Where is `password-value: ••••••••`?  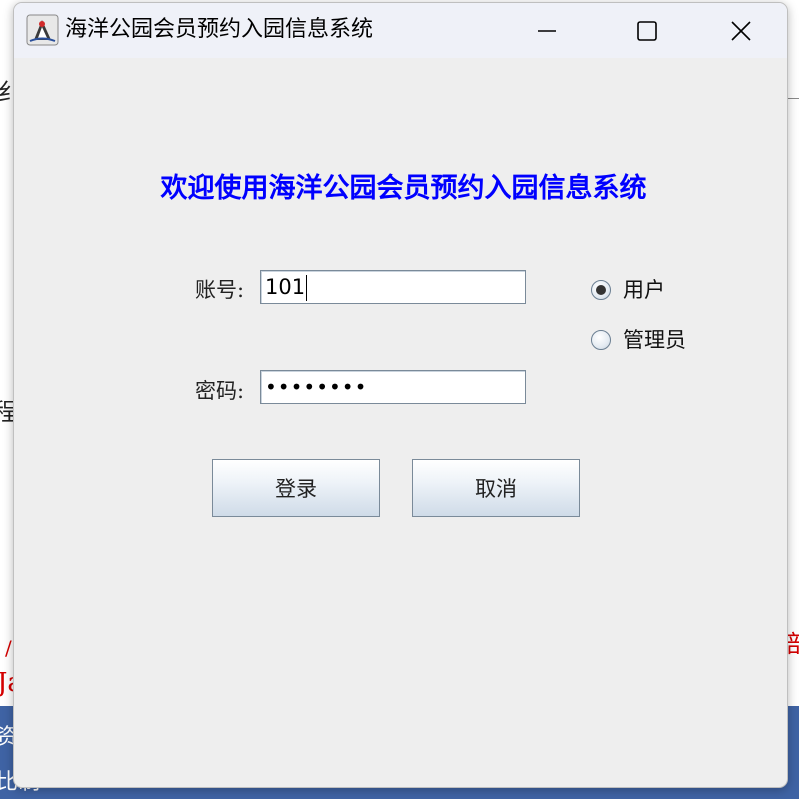 password-value: •••••••• is located at coordinates (316, 387).